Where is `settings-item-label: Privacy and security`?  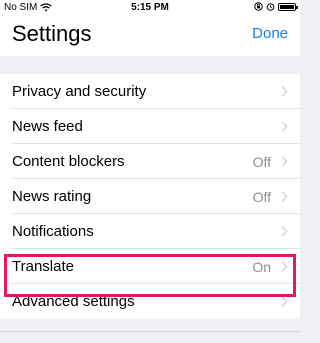 settings-item-label: Privacy and security is located at coordinates (79, 91).